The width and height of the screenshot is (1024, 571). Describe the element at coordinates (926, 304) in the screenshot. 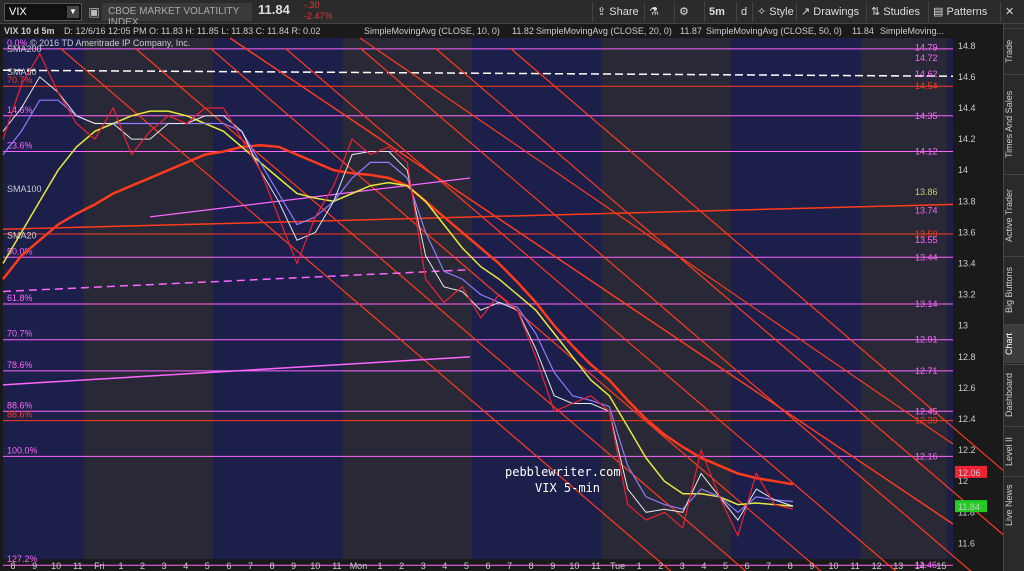

I see `level-value-label: 13.14` at that location.